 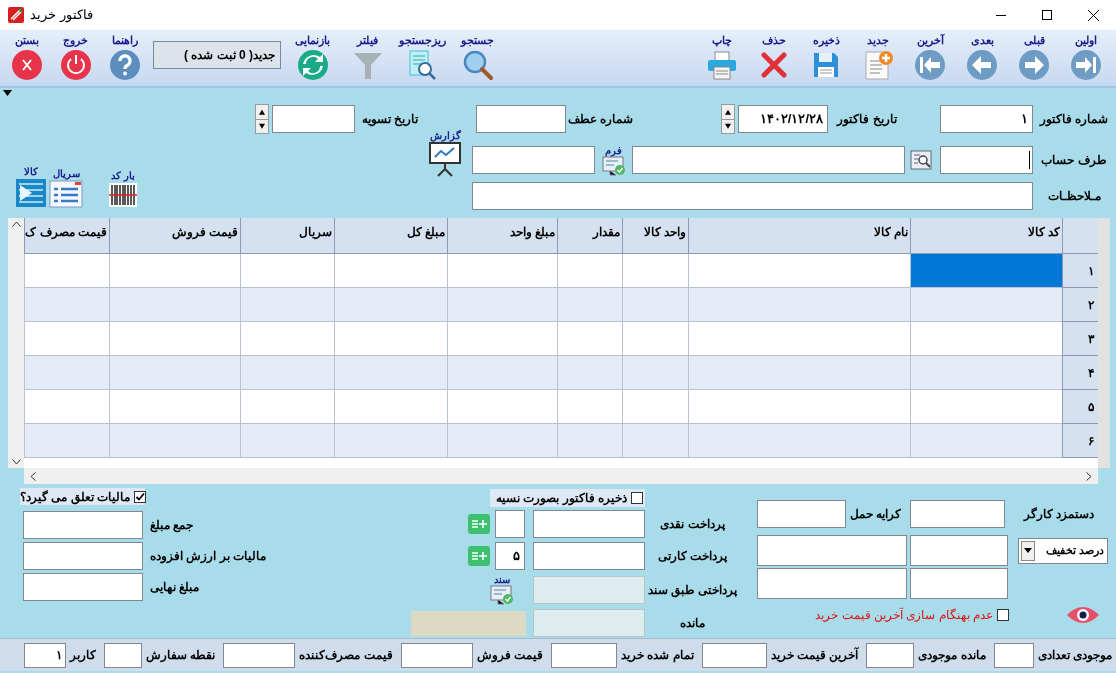 I want to click on column-header: کد کالا, so click(x=986, y=236).